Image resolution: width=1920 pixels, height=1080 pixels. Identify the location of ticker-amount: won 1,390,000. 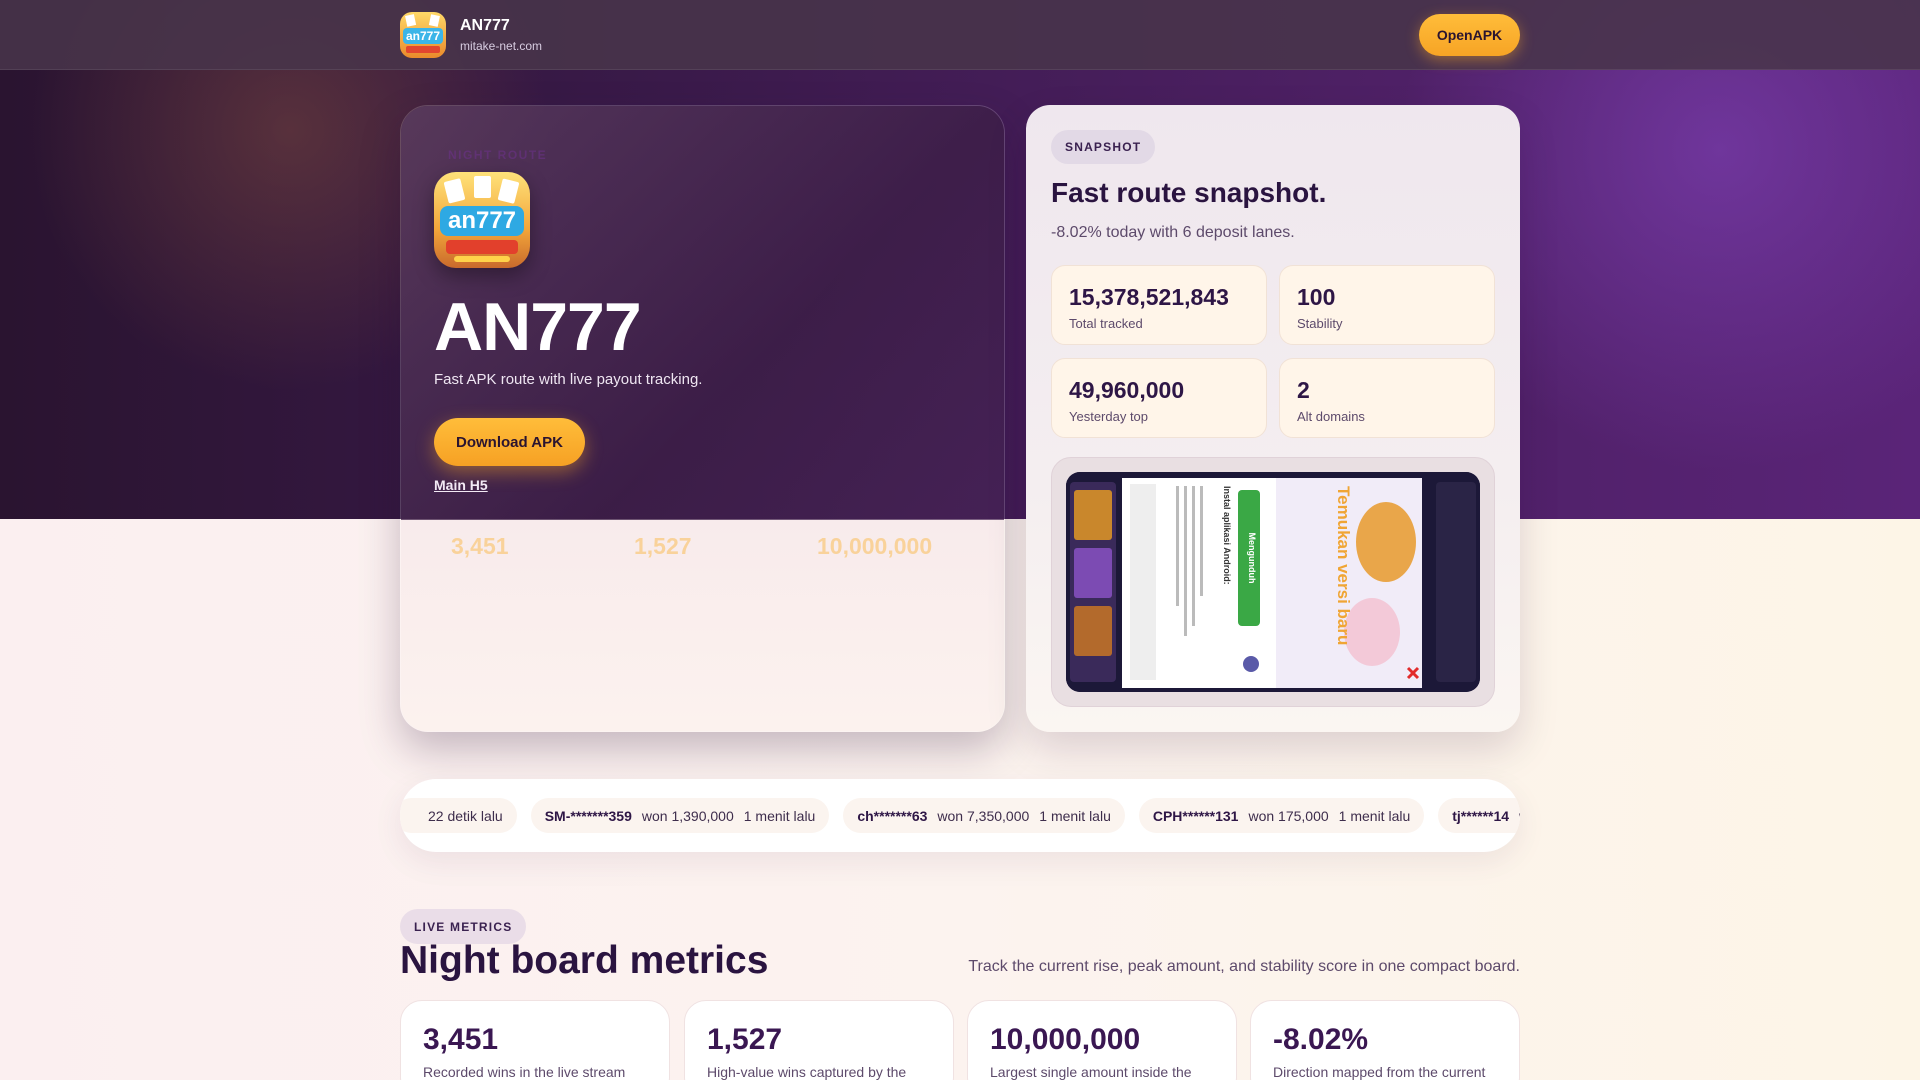
(687, 815).